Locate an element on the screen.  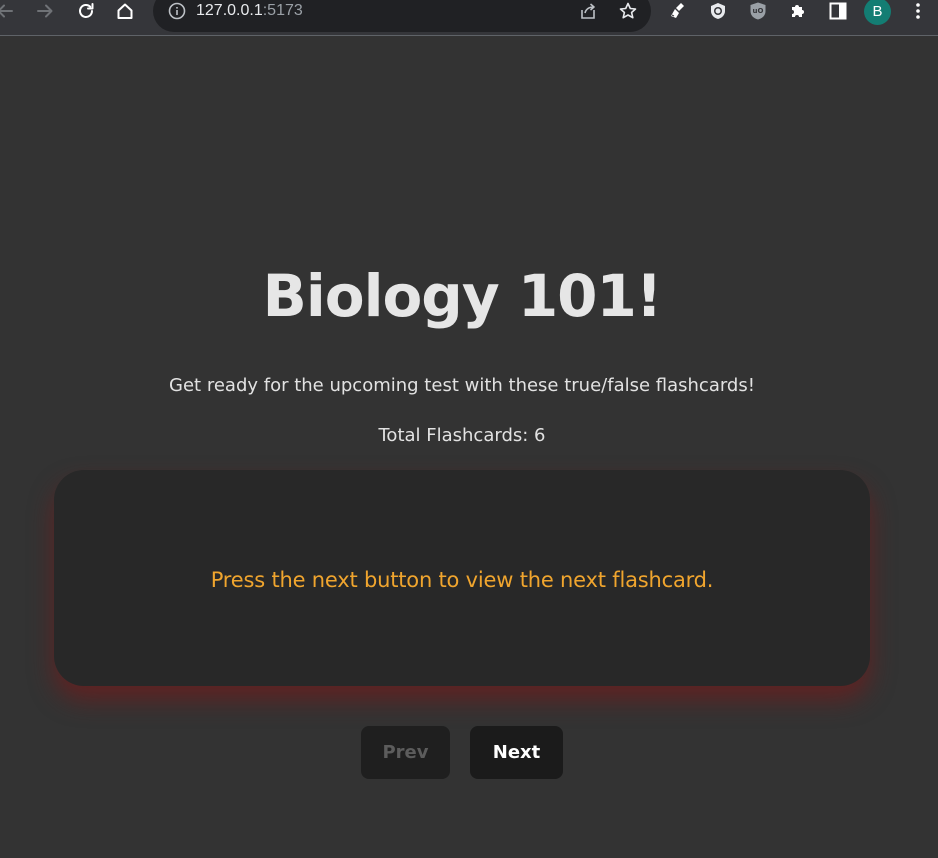
shield-extension-icon is located at coordinates (718, 11).